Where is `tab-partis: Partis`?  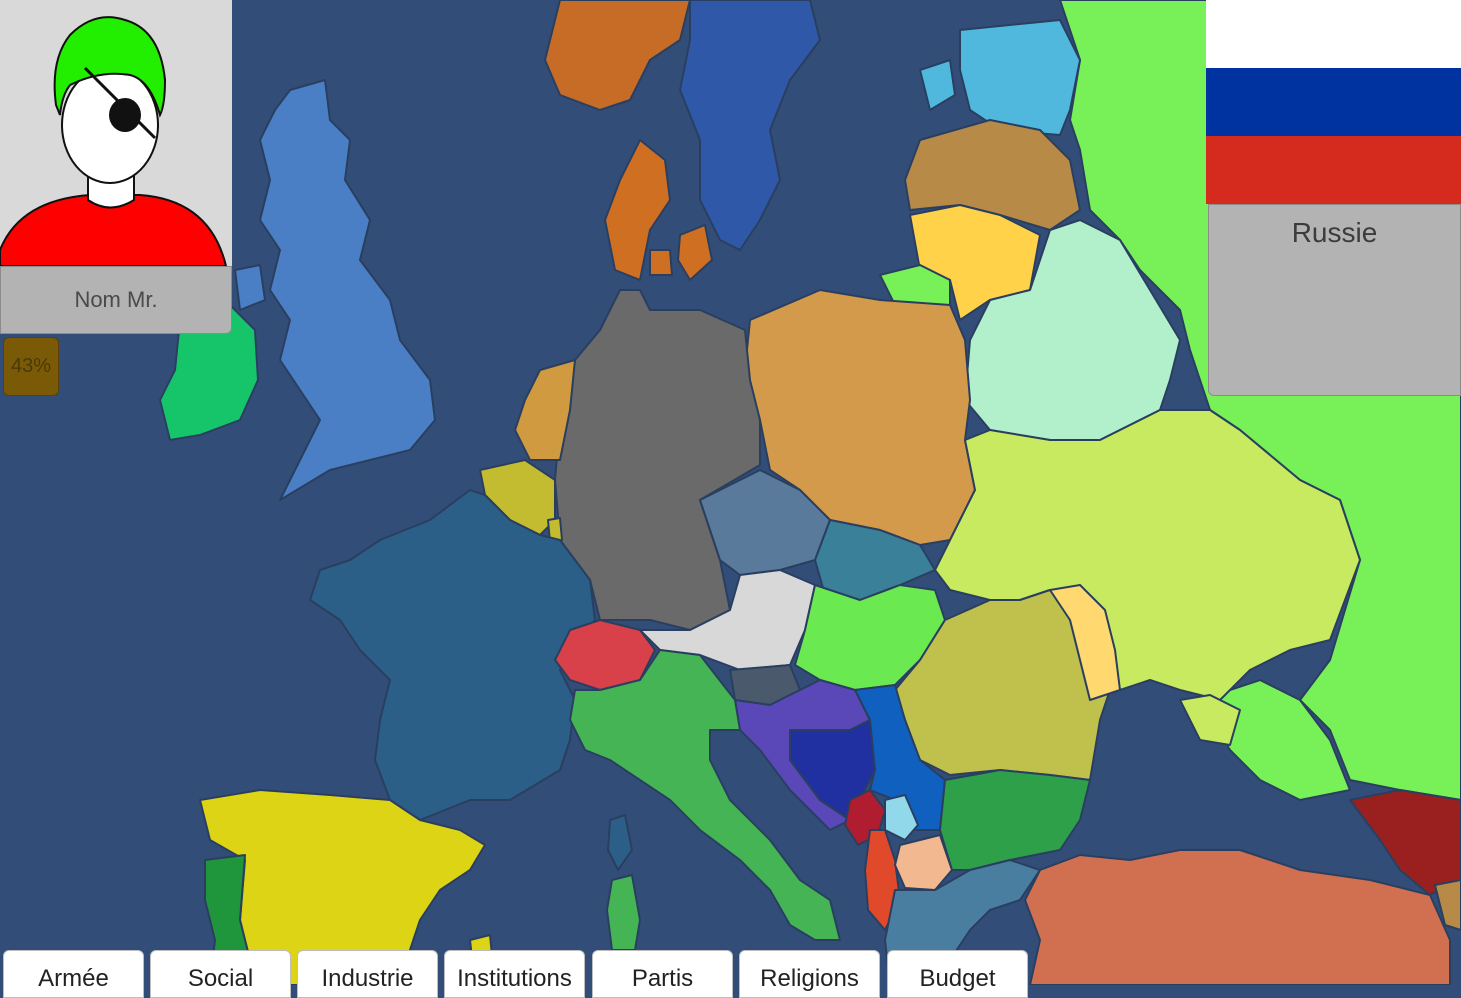 tab-partis: Partis is located at coordinates (662, 974).